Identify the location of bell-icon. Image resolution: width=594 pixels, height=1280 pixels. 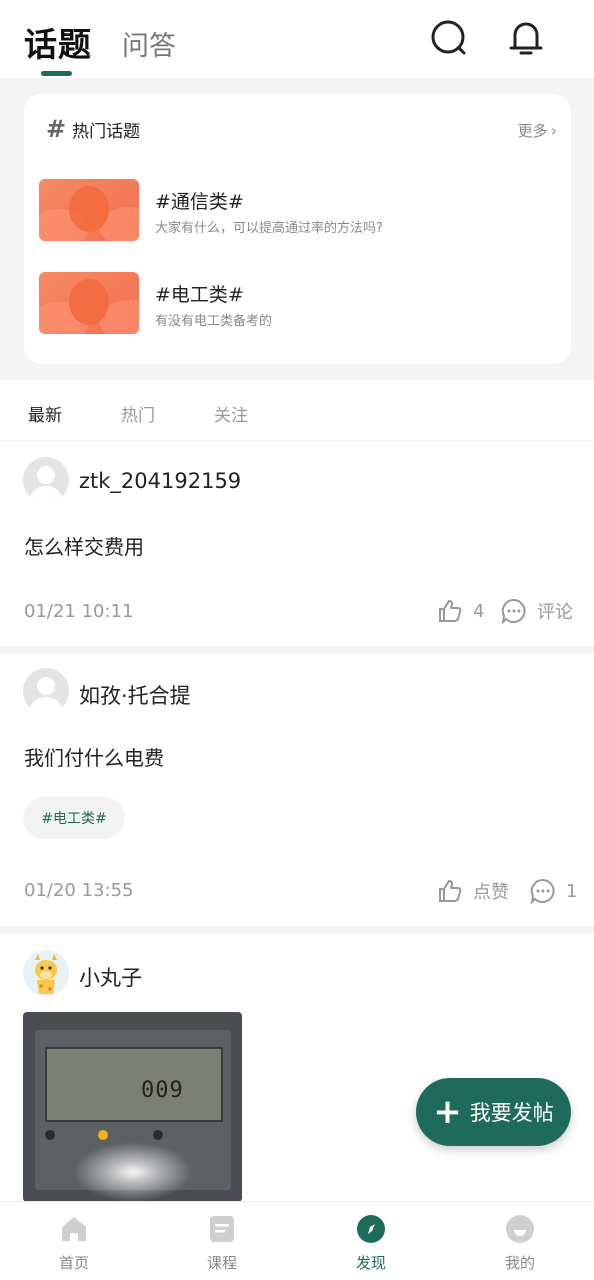
(526, 38).